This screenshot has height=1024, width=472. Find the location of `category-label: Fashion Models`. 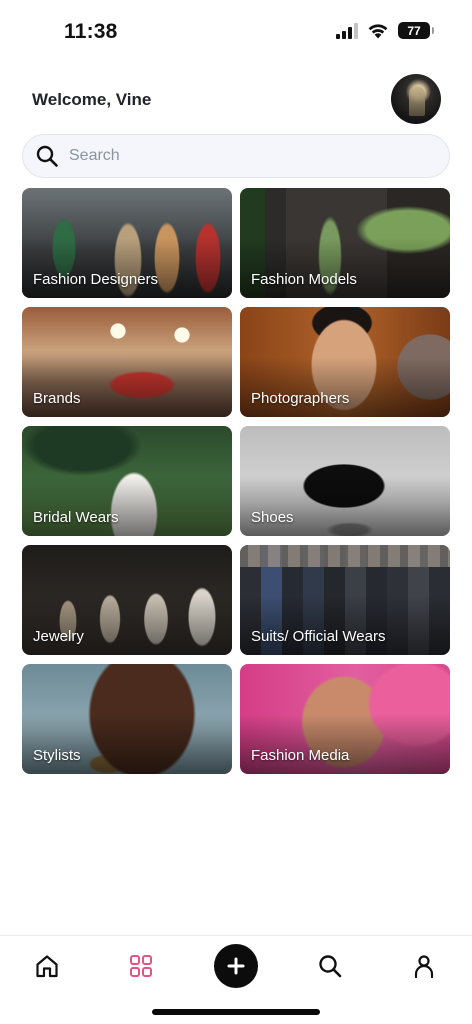

category-label: Fashion Models is located at coordinates (304, 279).